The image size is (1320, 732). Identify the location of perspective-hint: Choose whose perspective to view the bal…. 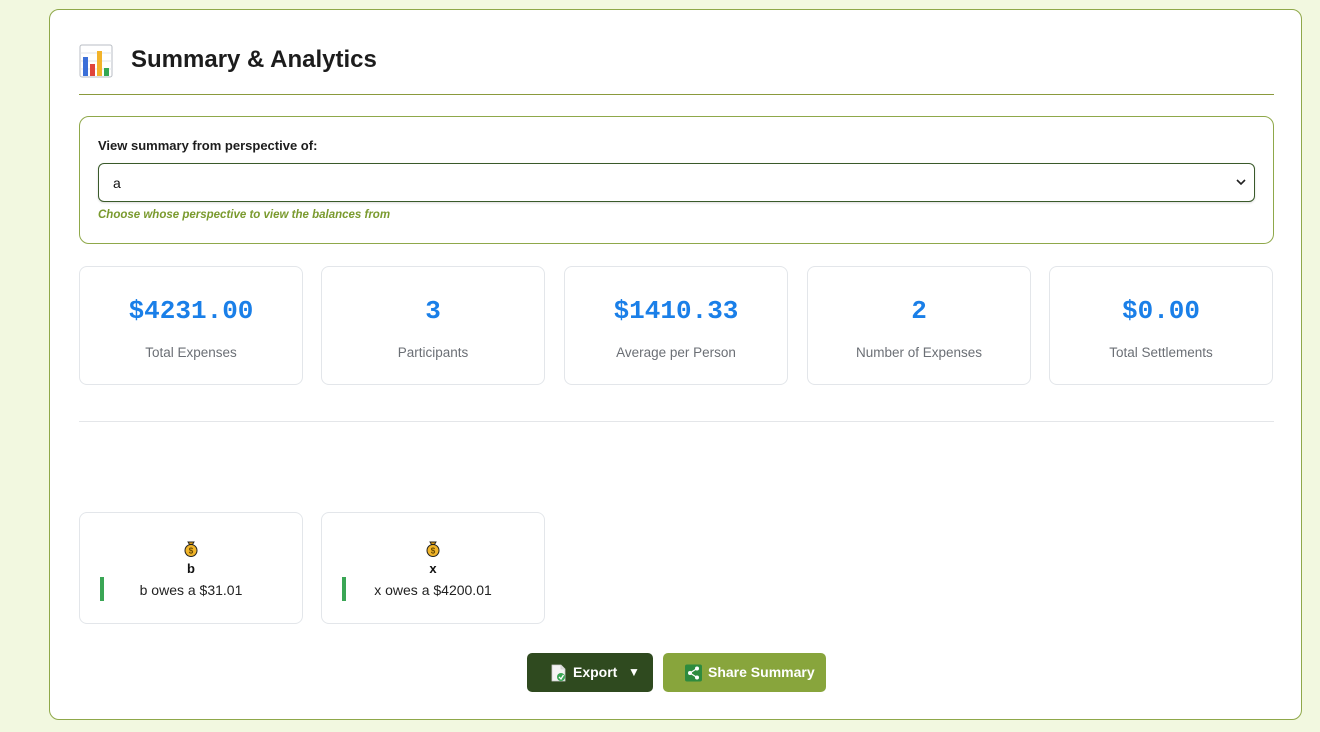
(244, 215).